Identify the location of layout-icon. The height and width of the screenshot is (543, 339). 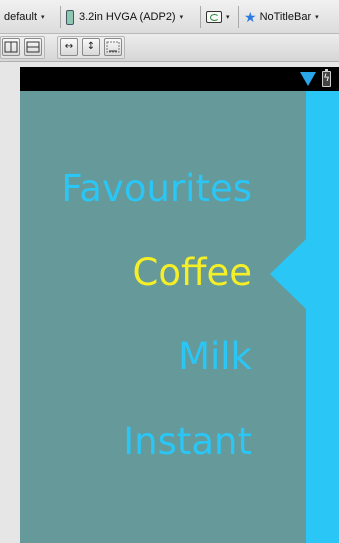
(113, 47).